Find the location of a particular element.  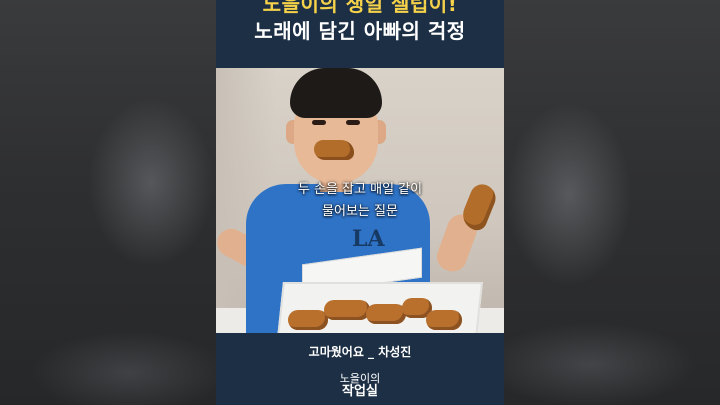

child-eye-left is located at coordinates (319, 122).